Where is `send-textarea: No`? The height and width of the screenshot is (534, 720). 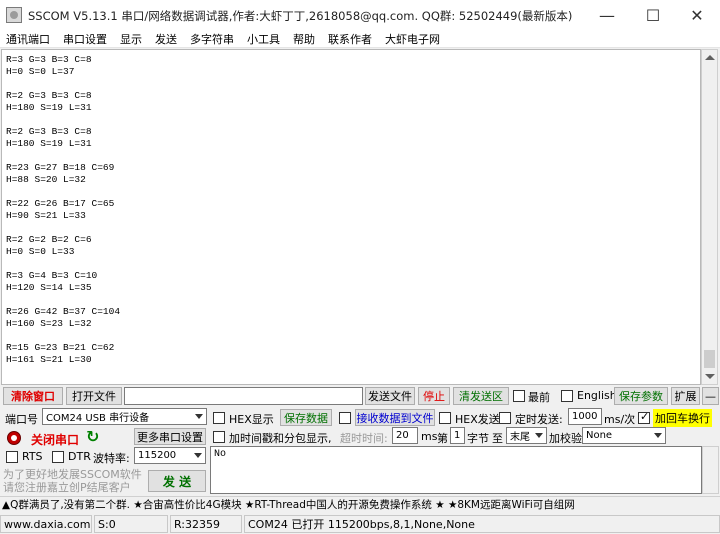 send-textarea: No is located at coordinates (456, 470).